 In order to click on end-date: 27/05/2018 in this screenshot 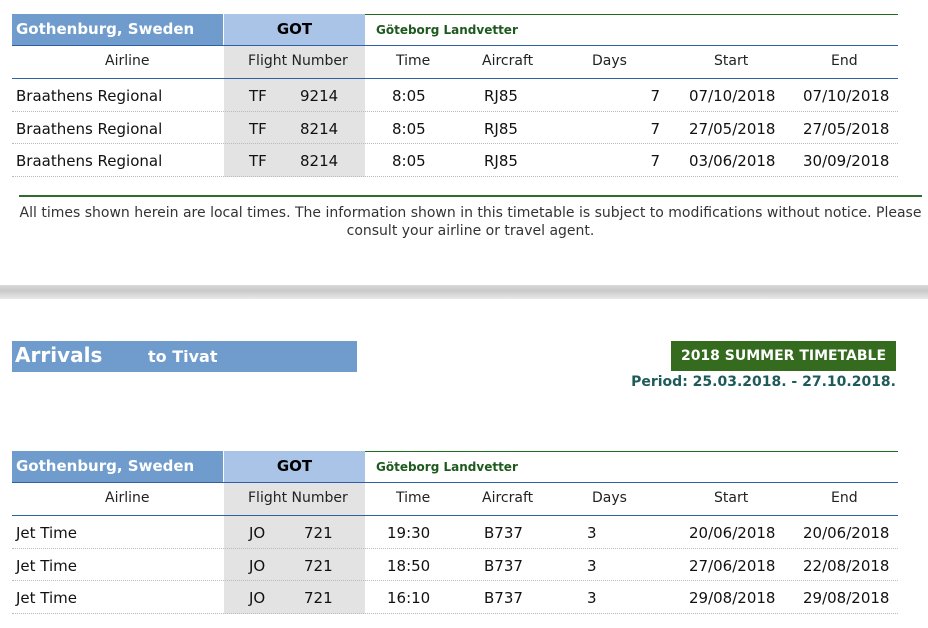, I will do `click(846, 128)`.